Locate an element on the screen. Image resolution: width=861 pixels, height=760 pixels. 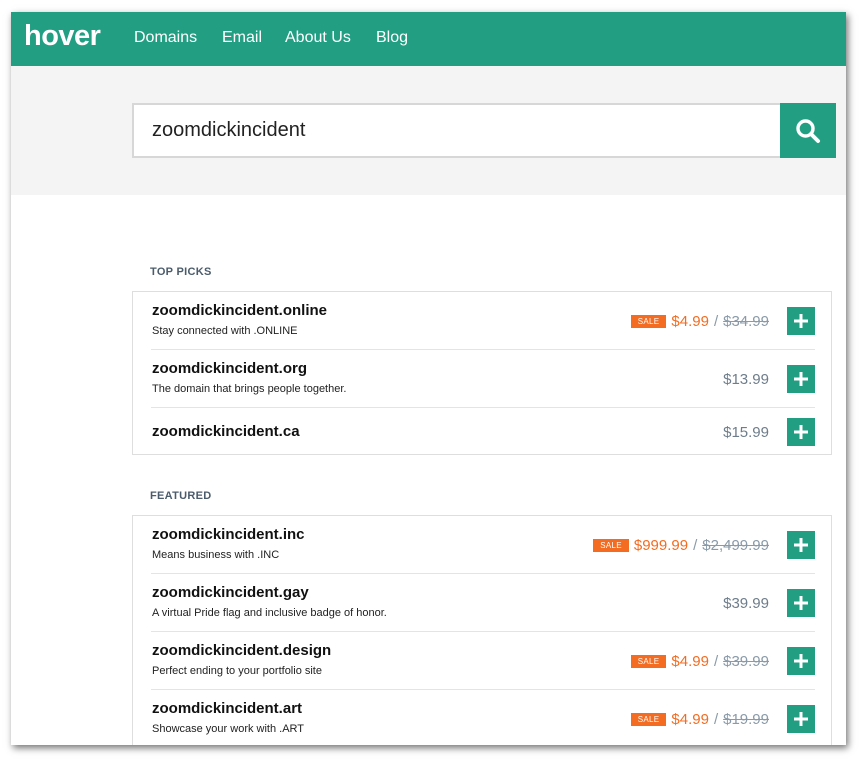
nav-link-about-us: About Us is located at coordinates (318, 38).